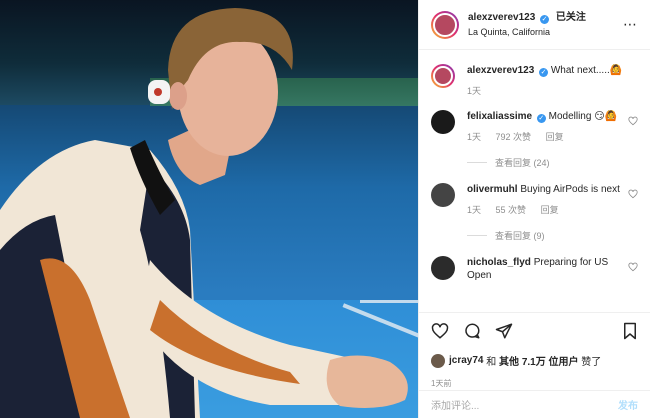  I want to click on comment-text: Buying AirPods is next, so click(570, 189).